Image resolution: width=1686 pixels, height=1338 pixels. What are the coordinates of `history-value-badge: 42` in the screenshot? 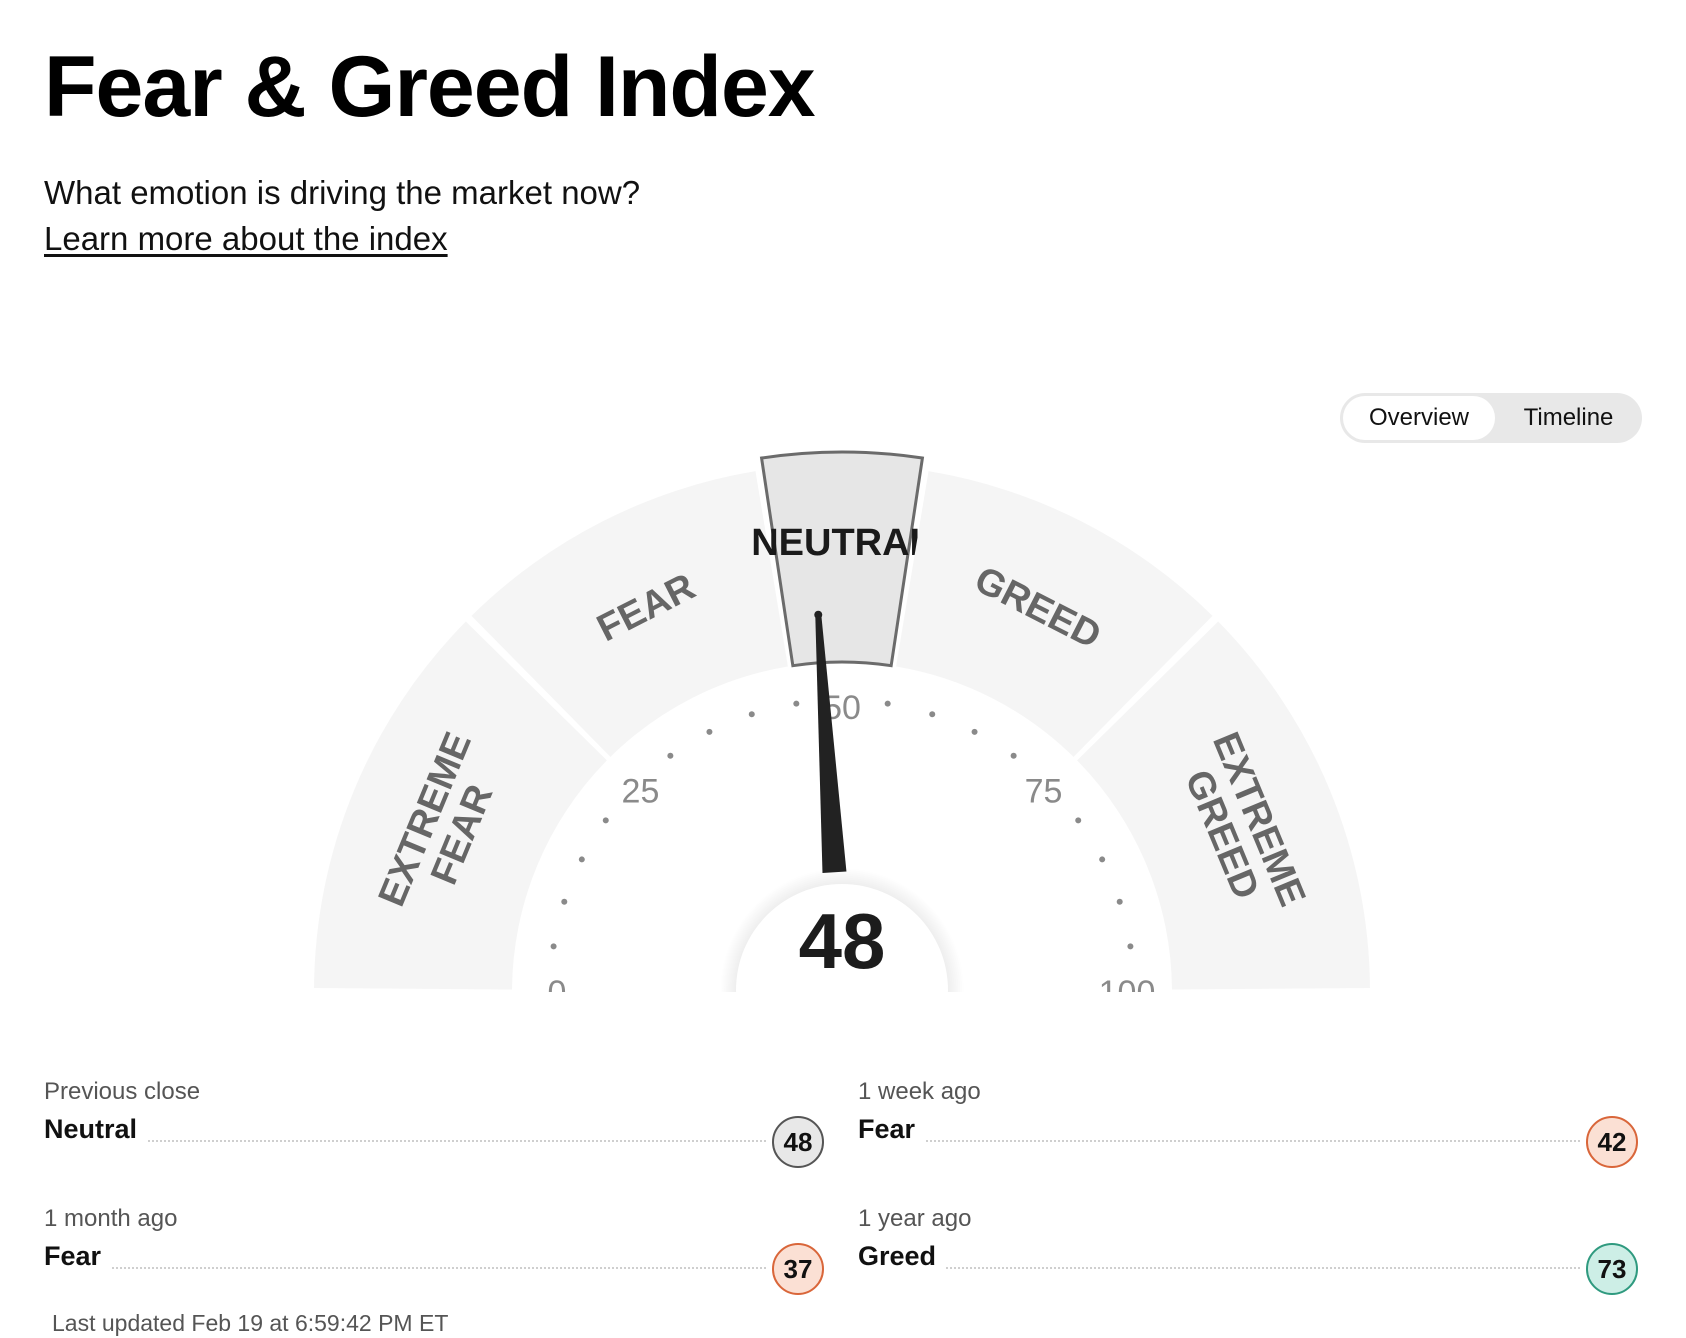 It's located at (1612, 1142).